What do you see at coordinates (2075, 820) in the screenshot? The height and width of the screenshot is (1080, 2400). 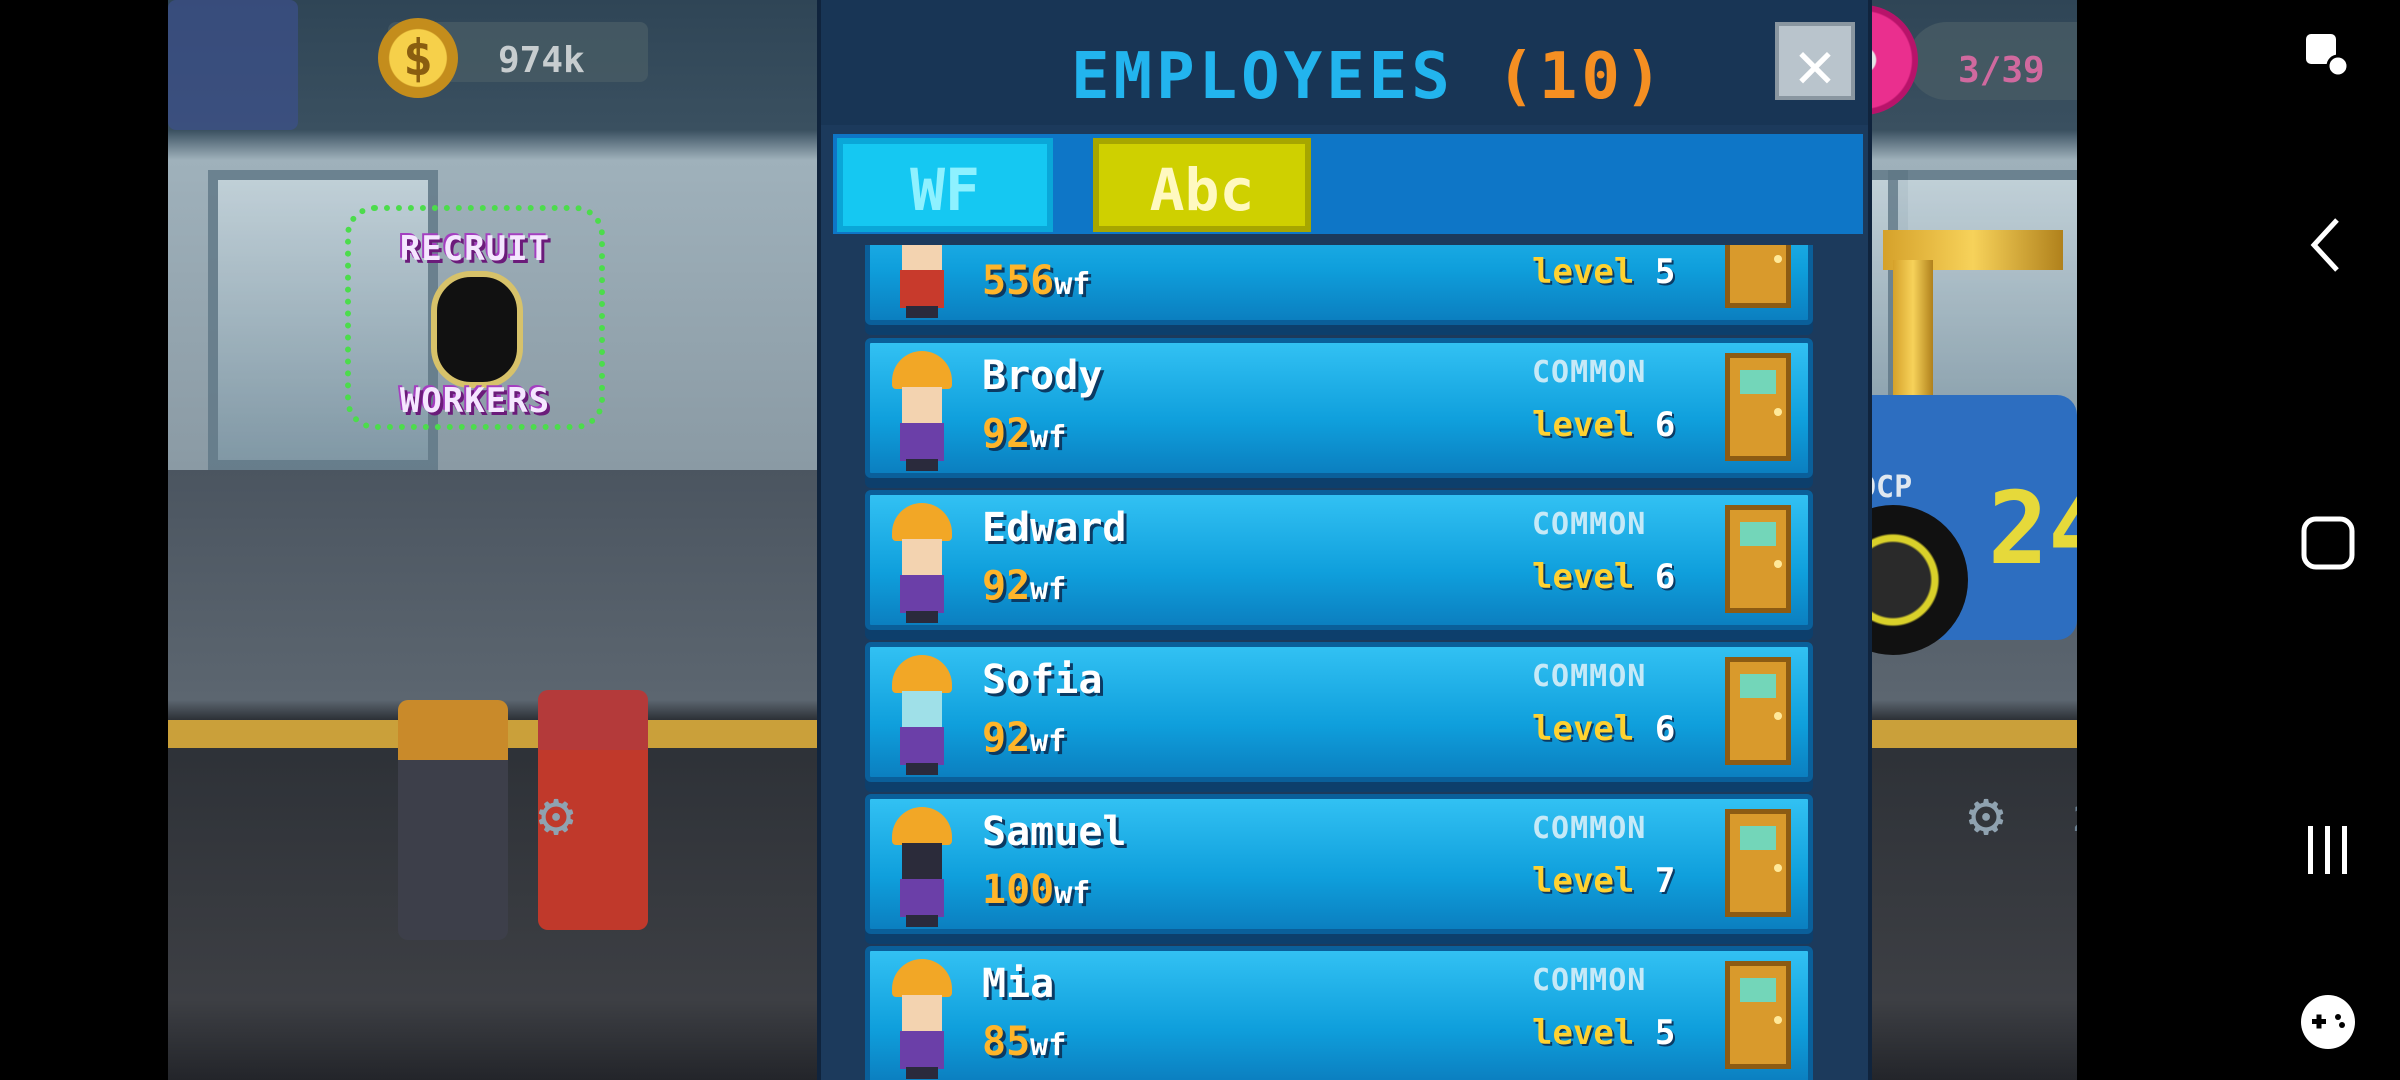 I see `station-wf-label: 204w` at bounding box center [2075, 820].